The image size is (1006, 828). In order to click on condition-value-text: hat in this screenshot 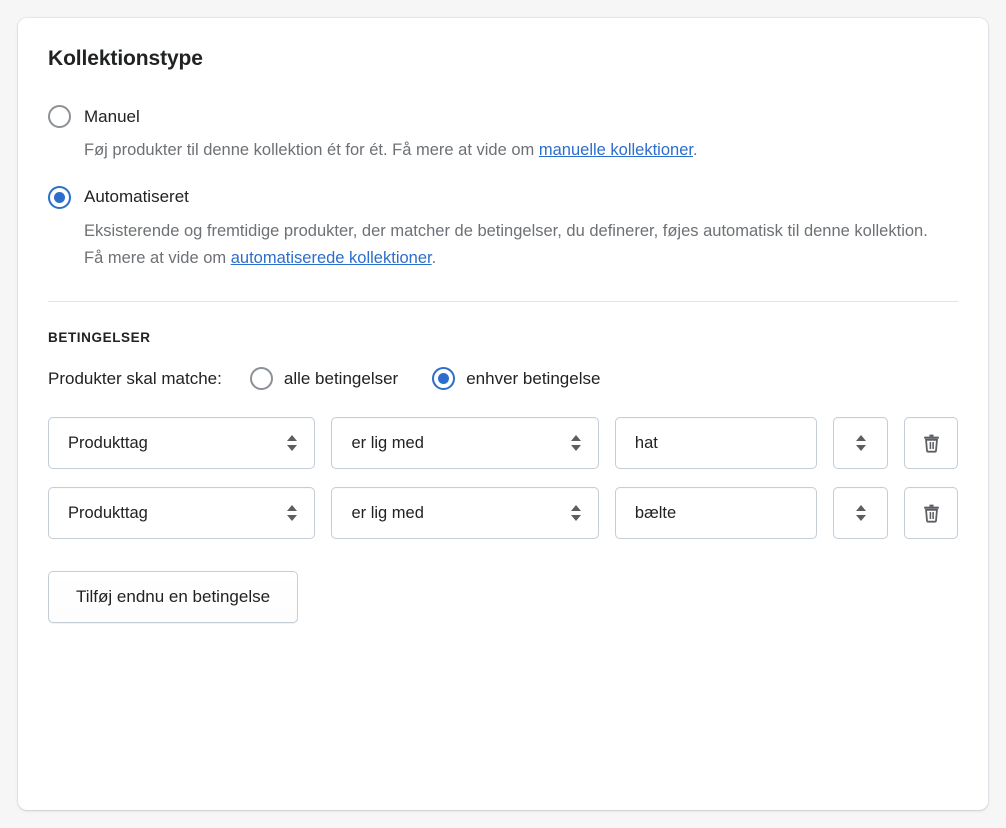, I will do `click(646, 442)`.